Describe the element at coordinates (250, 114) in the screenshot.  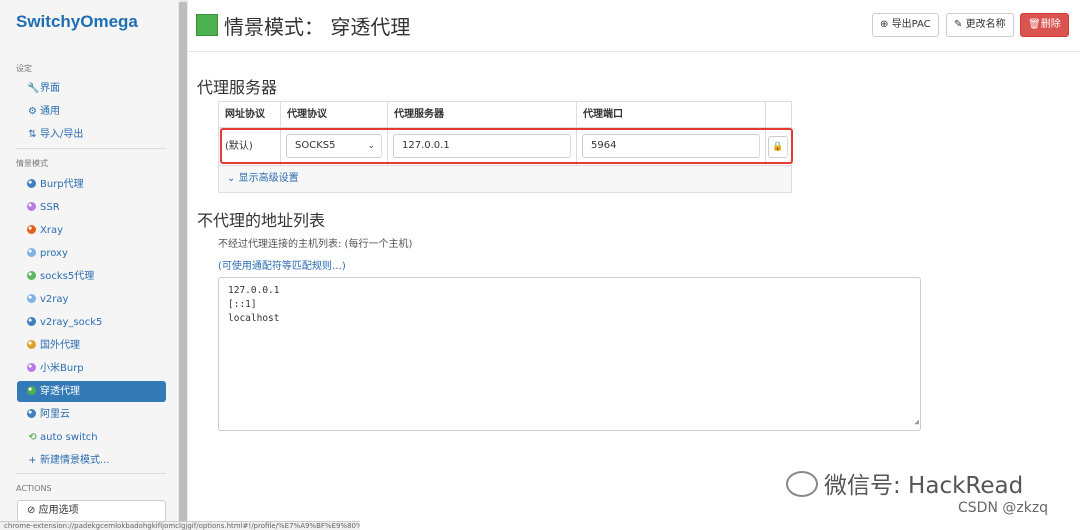
I see `column-header-scheme: 网址协议` at that location.